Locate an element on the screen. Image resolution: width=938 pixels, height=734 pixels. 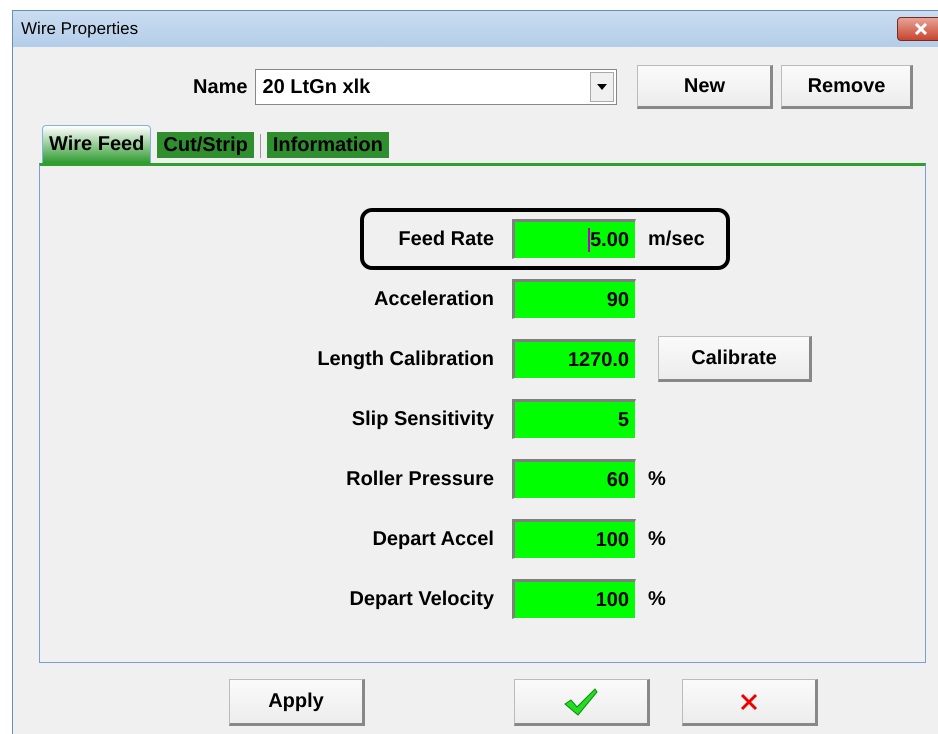
calibrate-button: Calibrate is located at coordinates (735, 359).